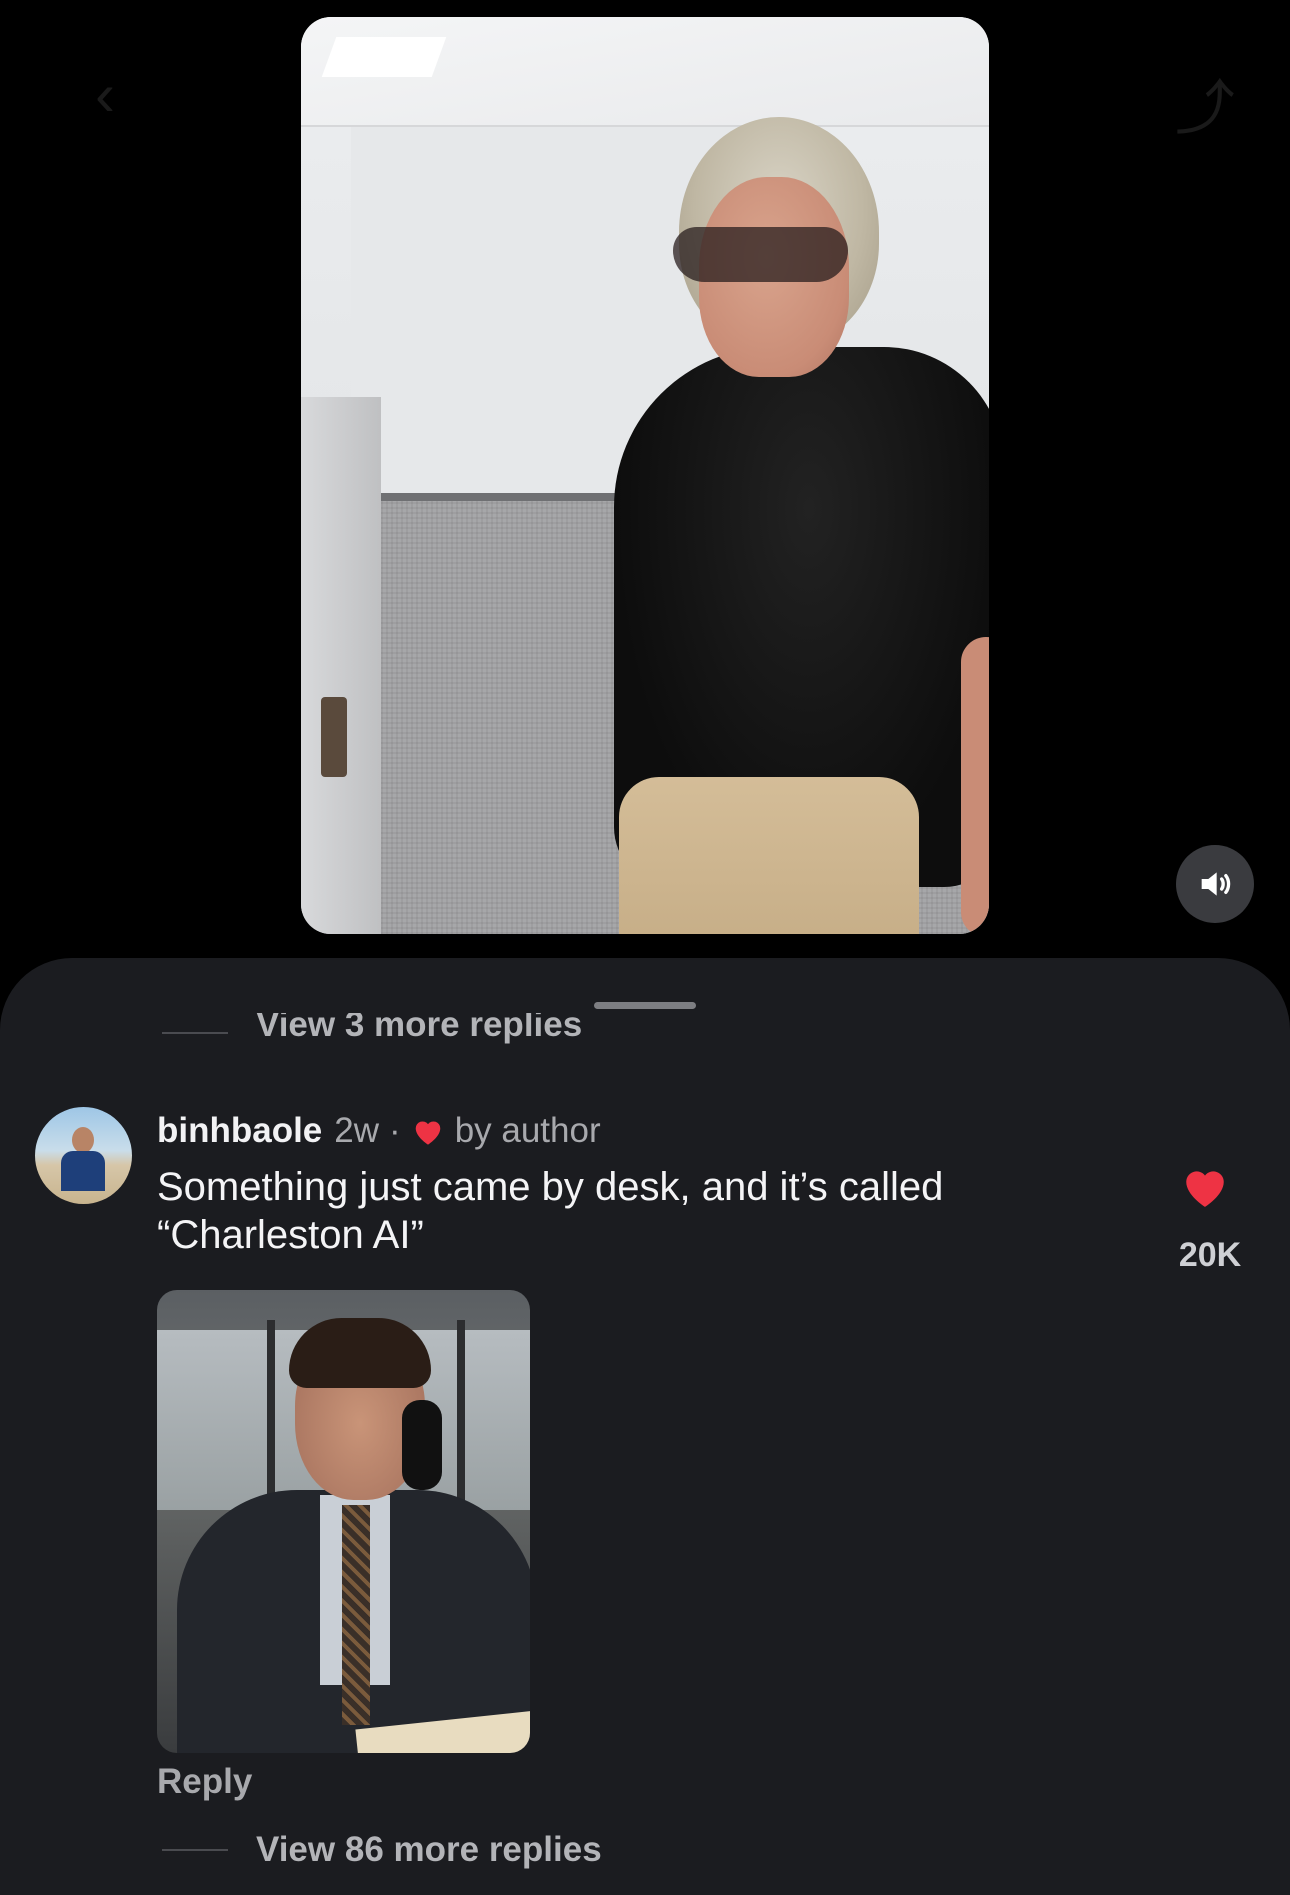 The width and height of the screenshot is (1290, 1895). I want to click on comment-gif, so click(343, 1521).